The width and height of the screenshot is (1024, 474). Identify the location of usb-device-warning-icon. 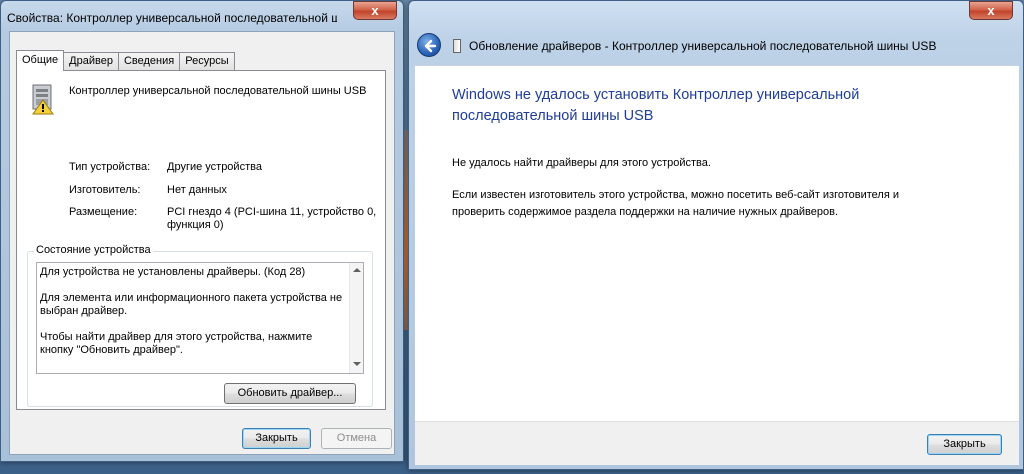
(44, 99).